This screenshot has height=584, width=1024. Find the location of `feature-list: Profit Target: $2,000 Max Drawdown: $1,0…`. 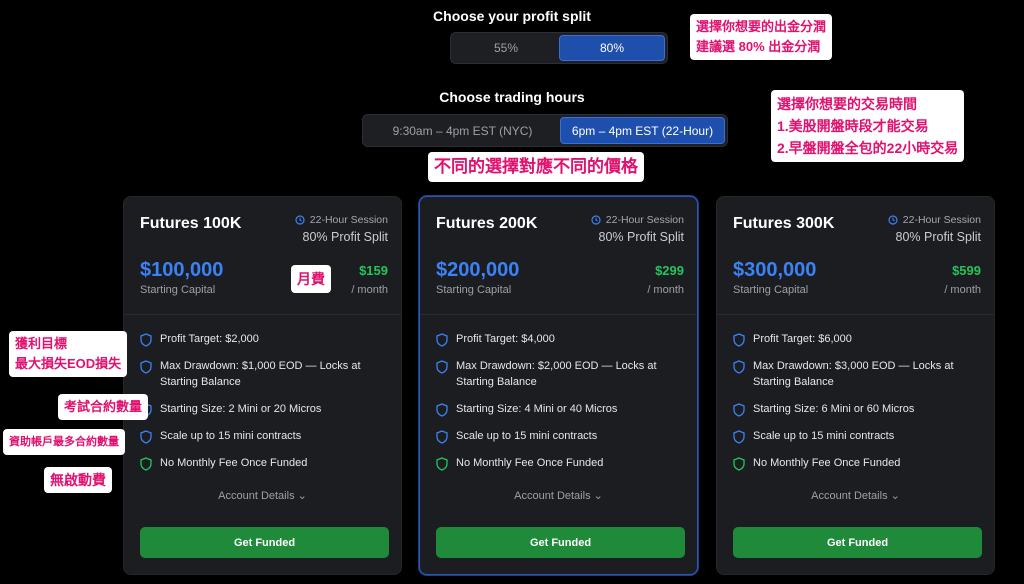

feature-list: Profit Target: $2,000 Max Drawdown: $1,0… is located at coordinates (263, 406).